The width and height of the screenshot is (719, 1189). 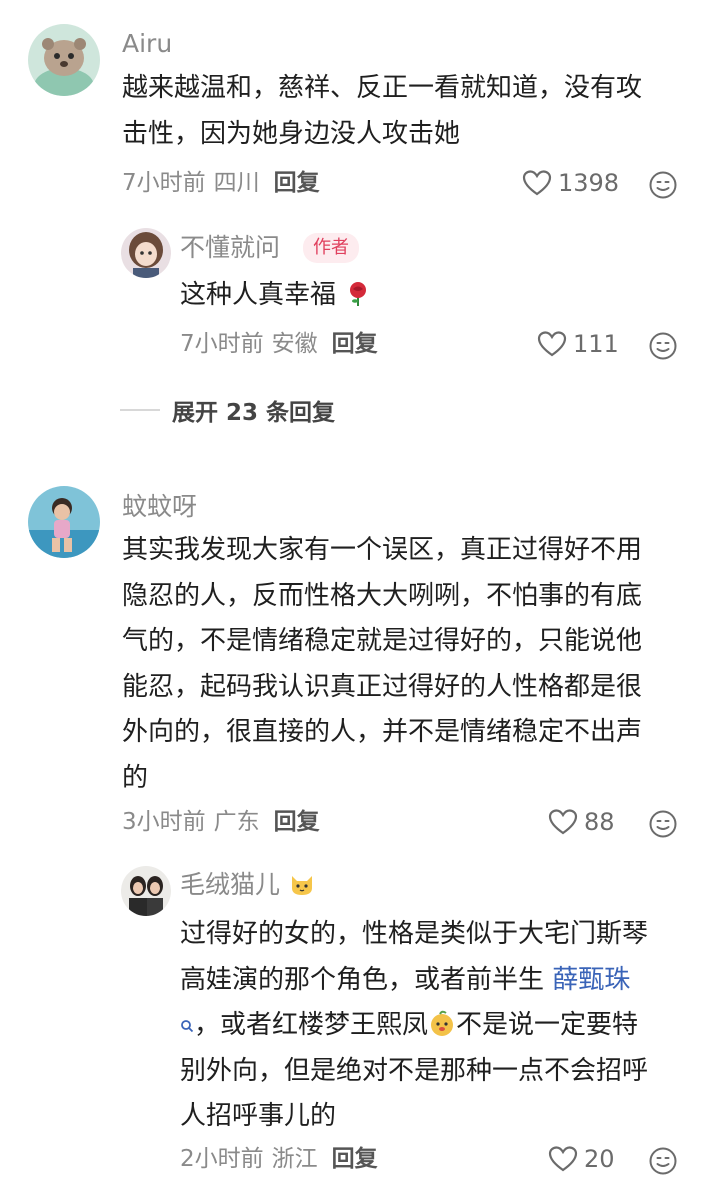 What do you see at coordinates (599, 1159) in the screenshot?
I see `like-count: 20` at bounding box center [599, 1159].